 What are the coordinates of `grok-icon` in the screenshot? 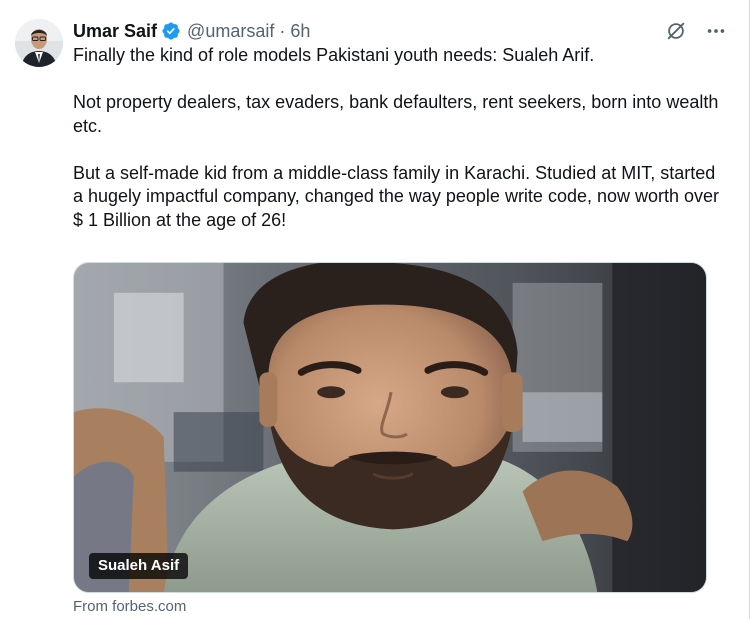 It's located at (676, 31).